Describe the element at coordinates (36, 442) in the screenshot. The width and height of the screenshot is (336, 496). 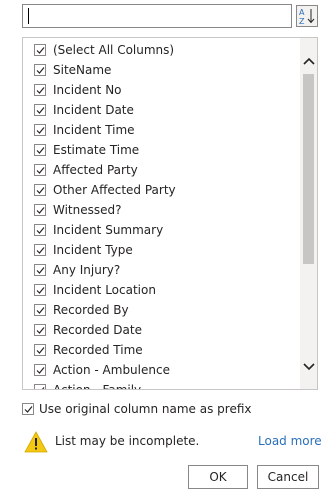
I see `warning-icon` at that location.